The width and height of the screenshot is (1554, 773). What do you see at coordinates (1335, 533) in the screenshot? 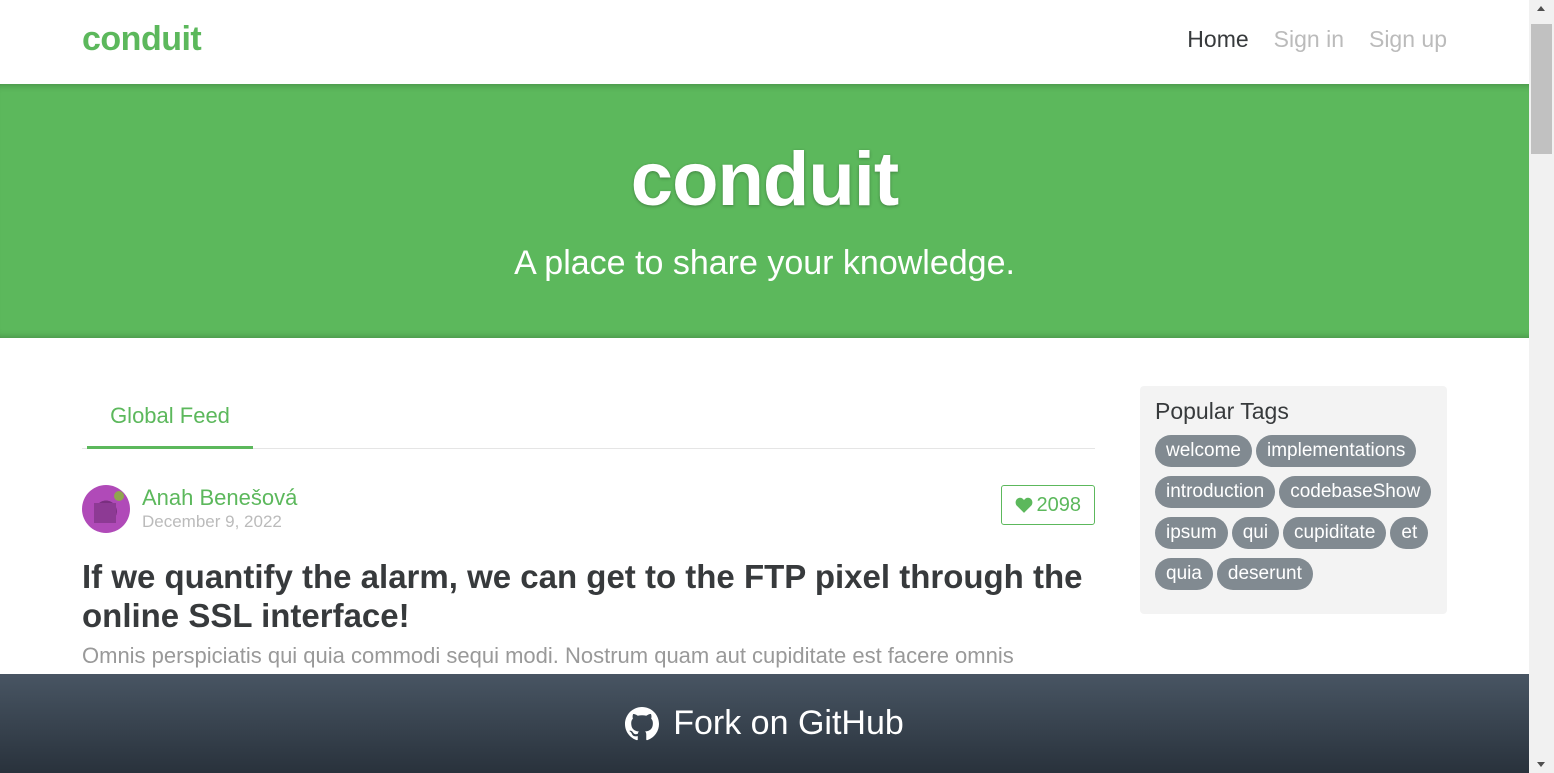
I see `tag-pill: cupiditate` at bounding box center [1335, 533].